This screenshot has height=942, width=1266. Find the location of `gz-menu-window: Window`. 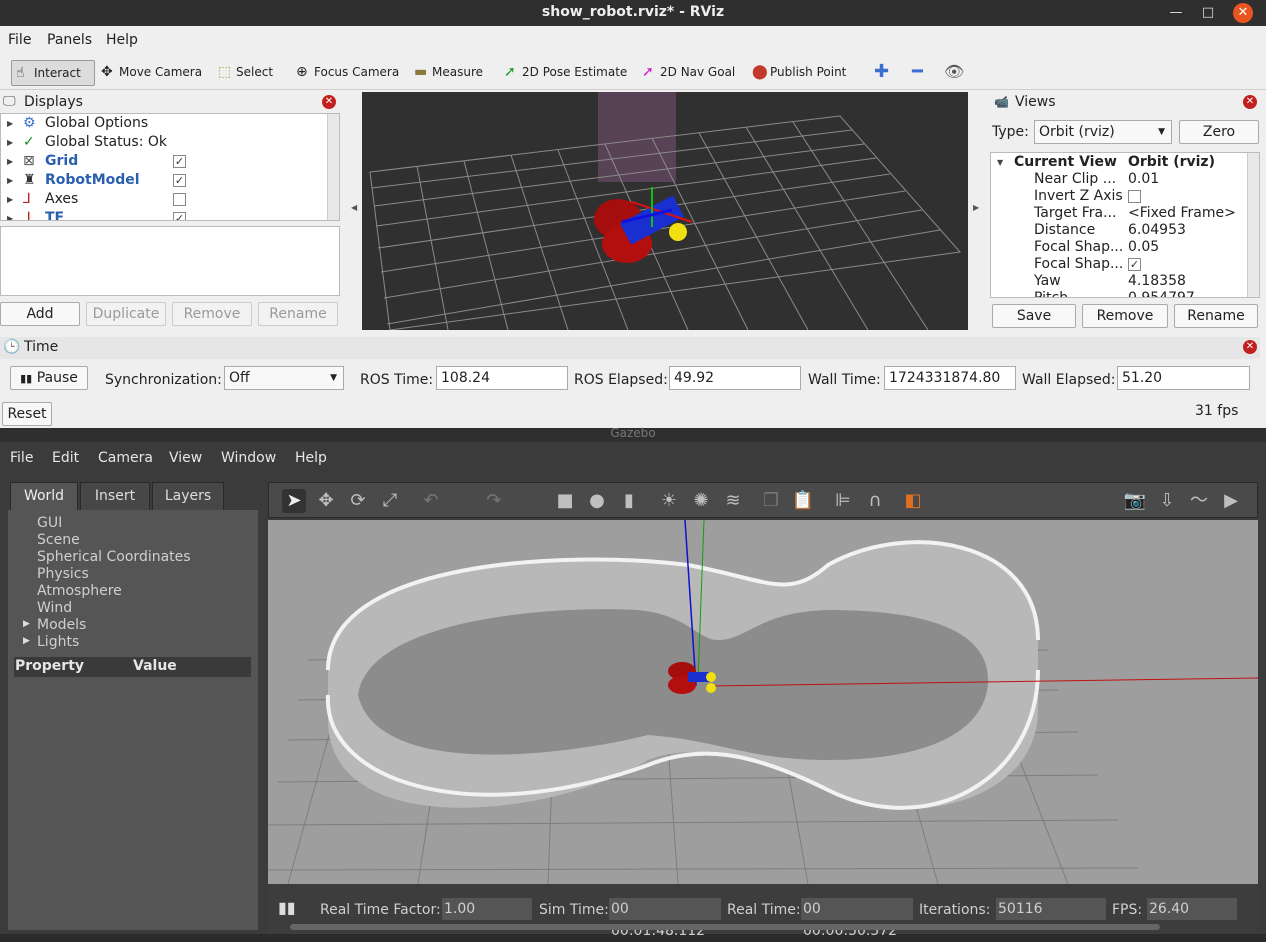

gz-menu-window: Window is located at coordinates (248, 458).